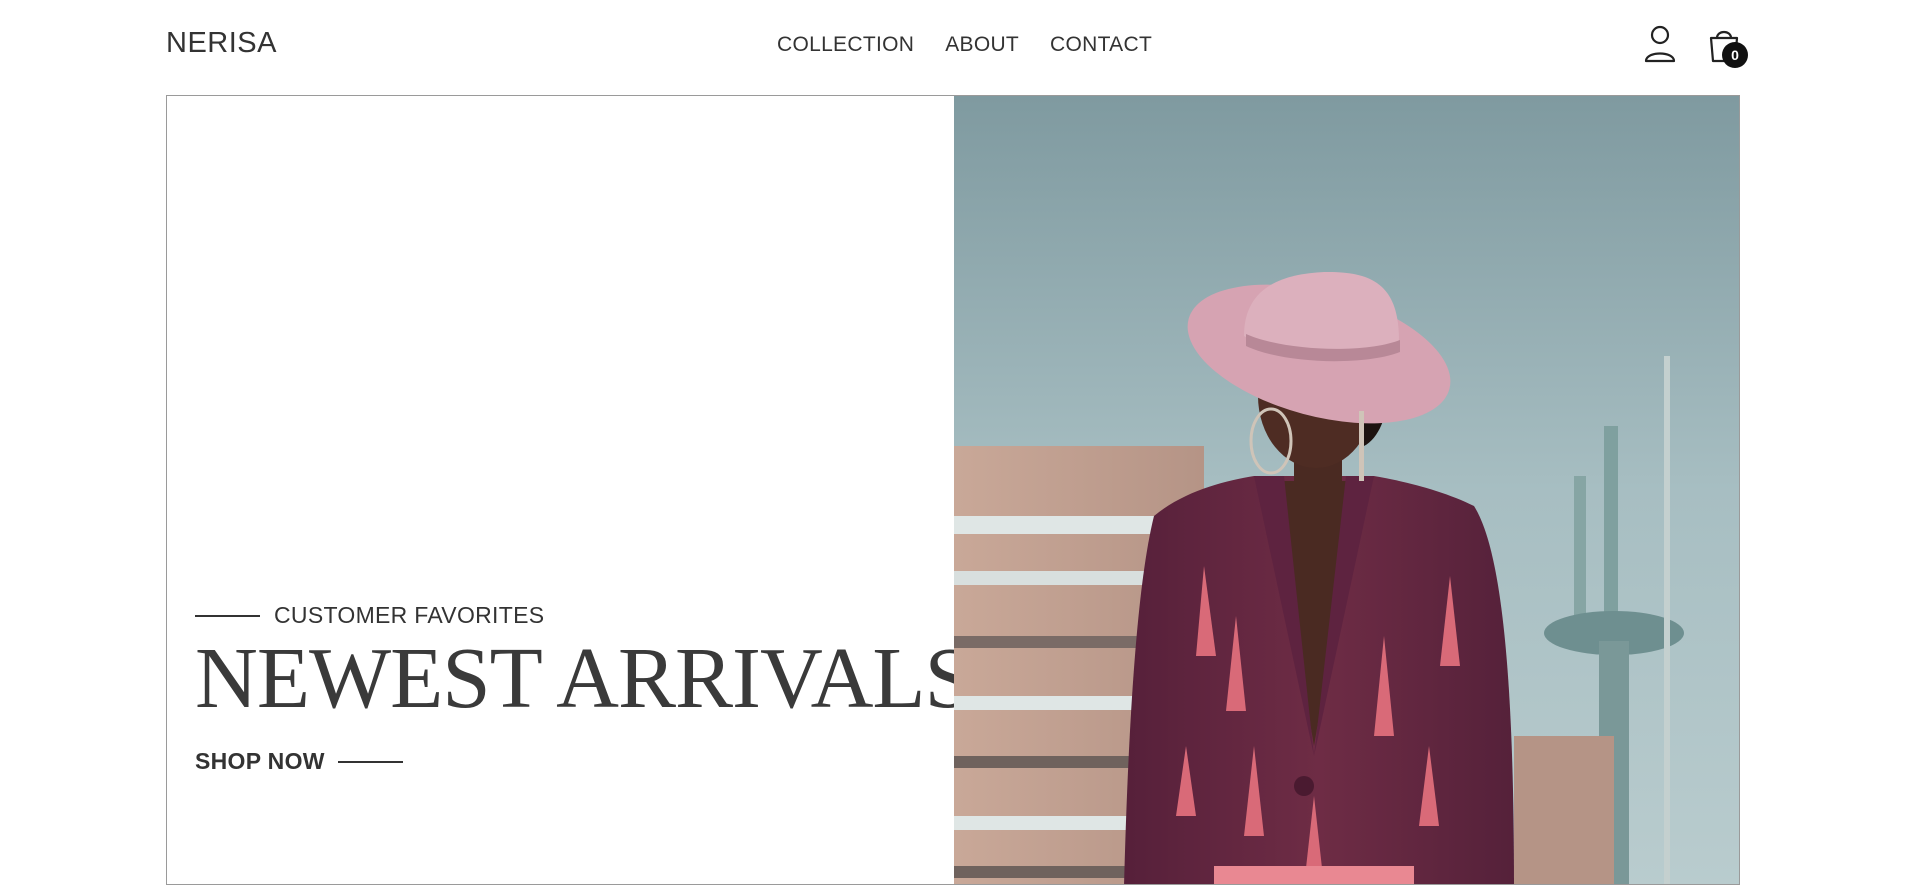  What do you see at coordinates (370, 761) in the screenshot?
I see `cta-divider` at bounding box center [370, 761].